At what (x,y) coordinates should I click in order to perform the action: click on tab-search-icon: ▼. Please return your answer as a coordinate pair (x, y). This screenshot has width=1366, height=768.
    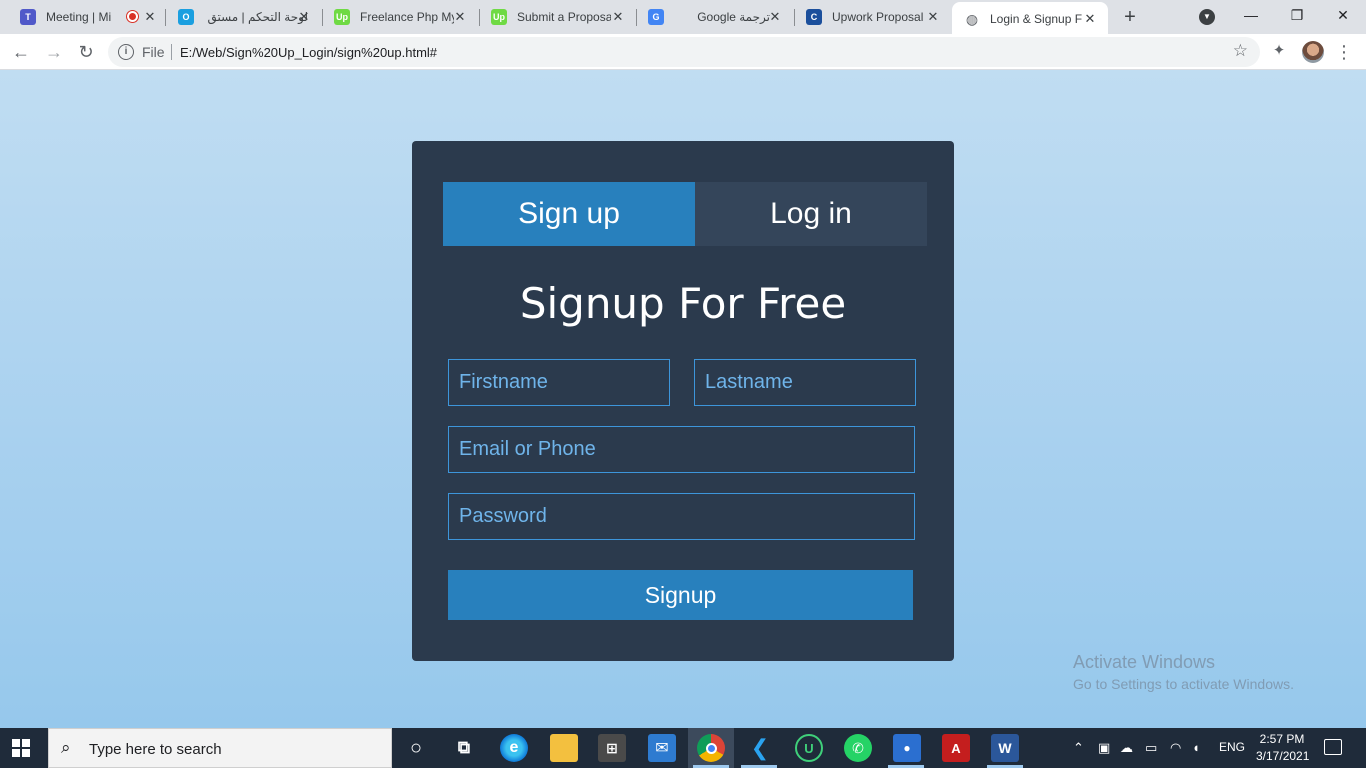
    Looking at the image, I should click on (1207, 17).